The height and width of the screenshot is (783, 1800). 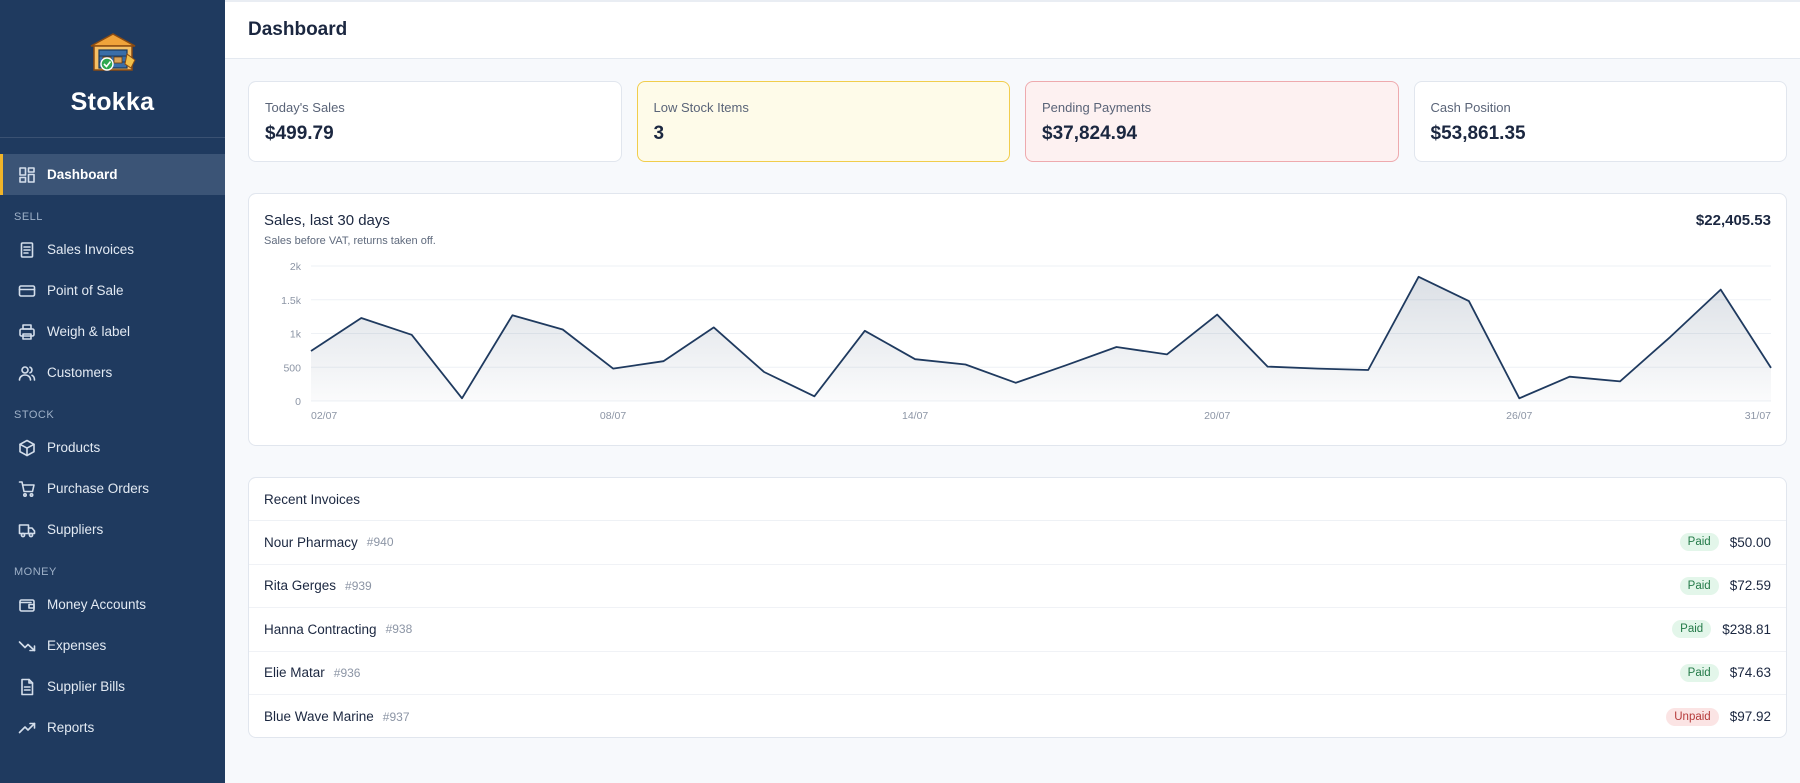 I want to click on series-area, so click(x=1041, y=338).